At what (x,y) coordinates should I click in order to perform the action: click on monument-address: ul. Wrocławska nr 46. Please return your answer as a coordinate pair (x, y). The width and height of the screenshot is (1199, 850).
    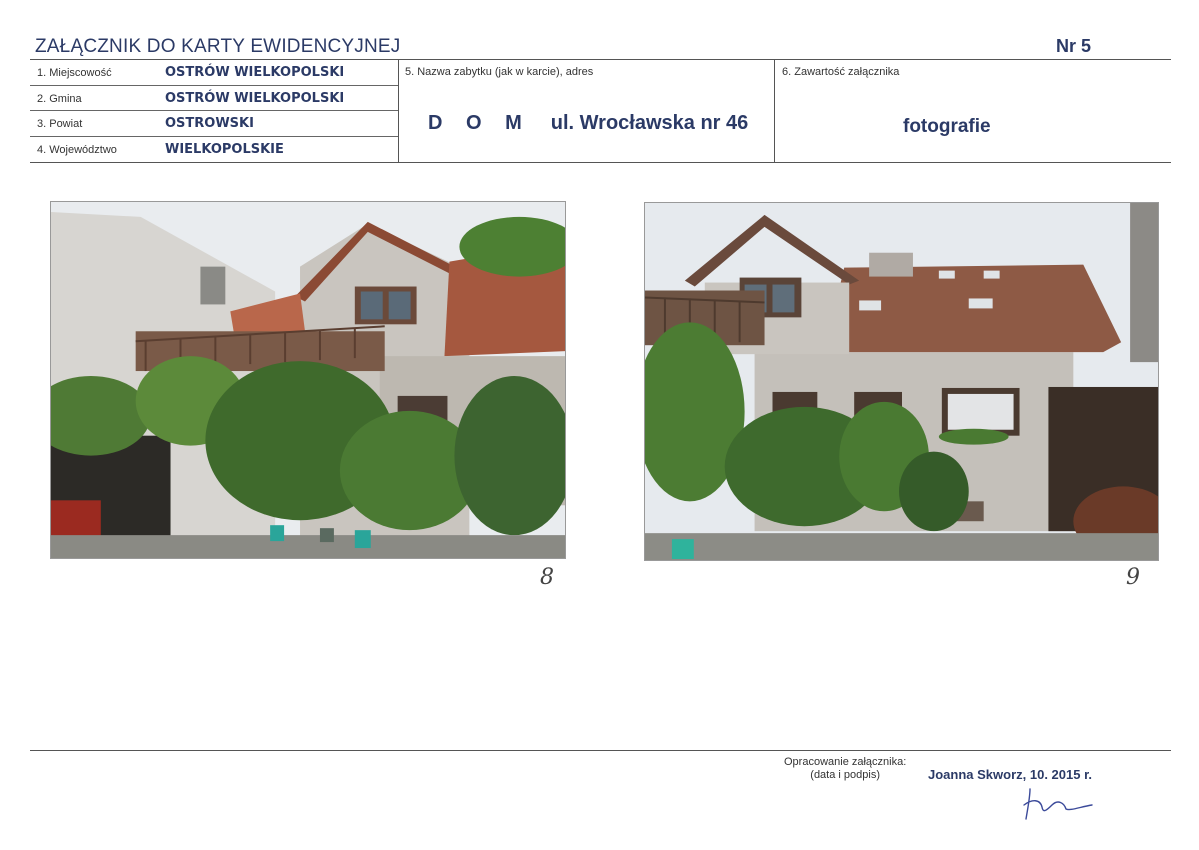
    Looking at the image, I should click on (649, 123).